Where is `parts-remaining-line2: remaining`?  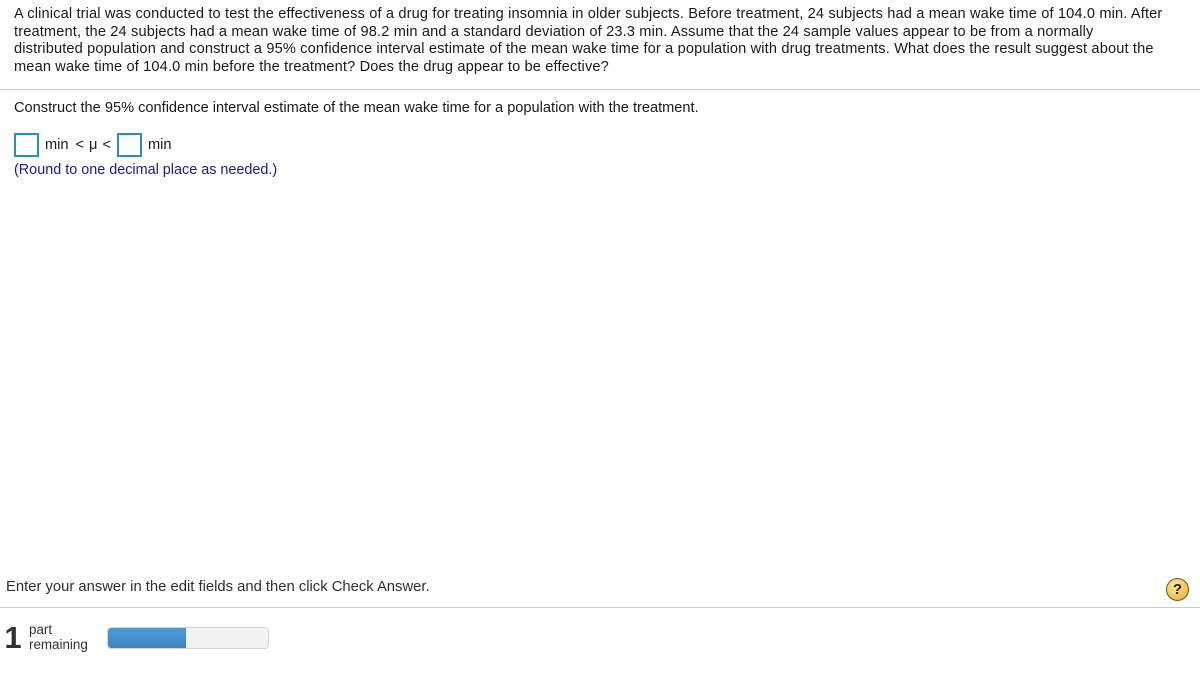
parts-remaining-line2: remaining is located at coordinates (58, 644).